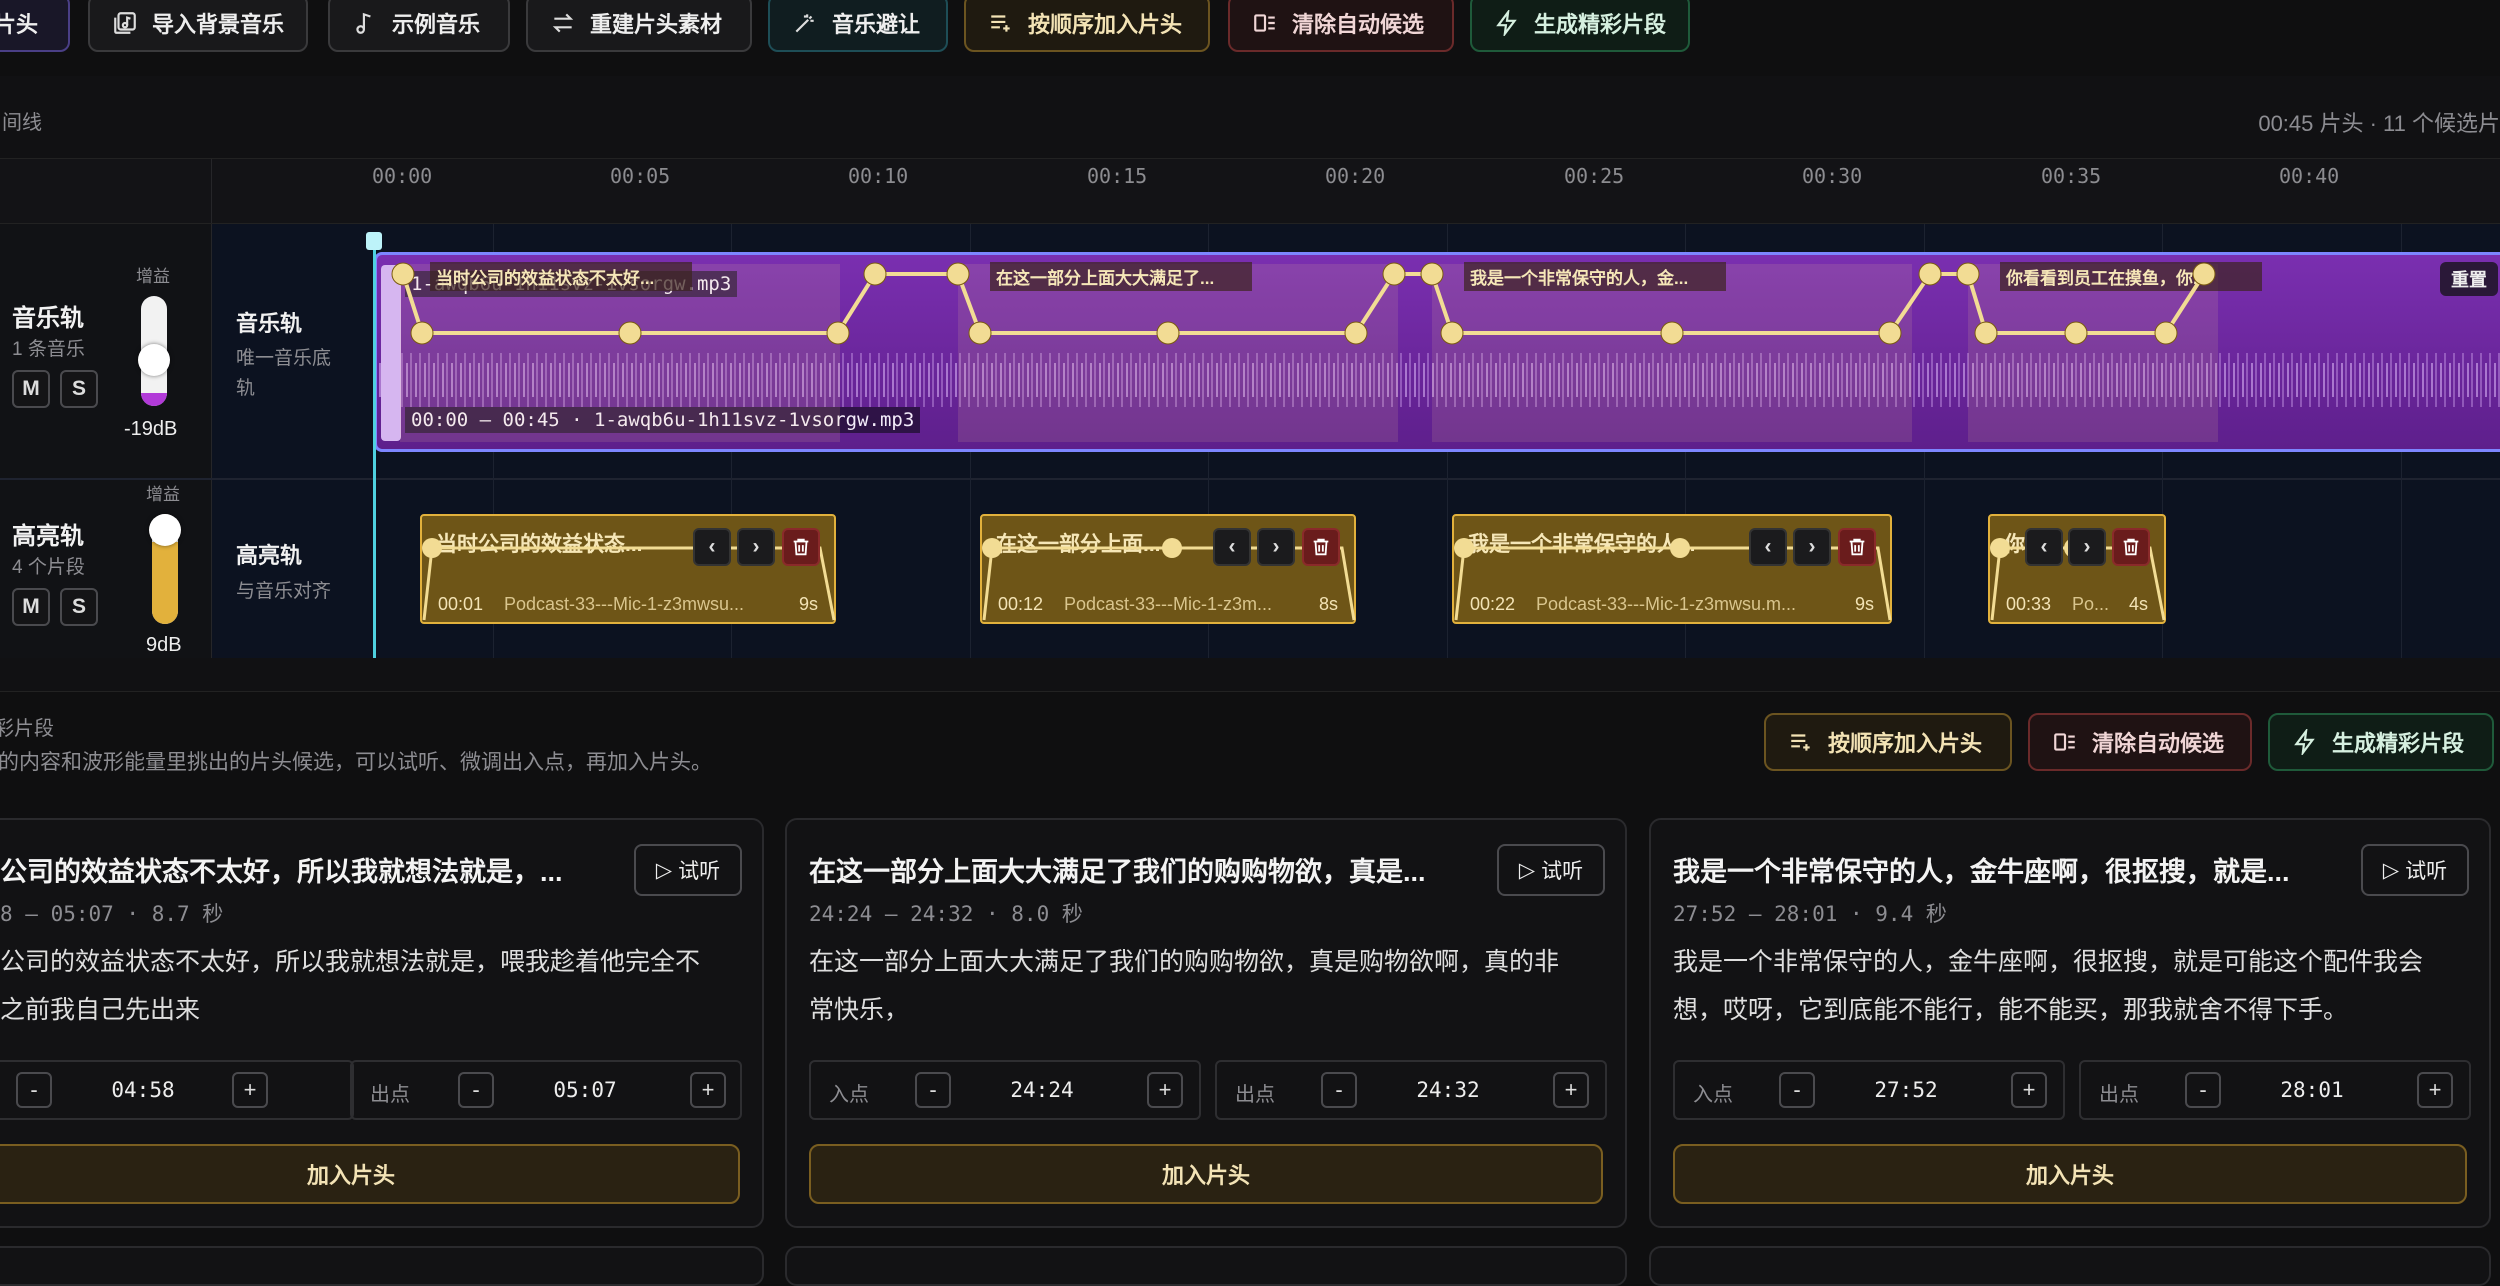 The height and width of the screenshot is (1286, 2500). Describe the element at coordinates (2381, 742) in the screenshot. I see `section-generate-button: 生成精彩片段` at that location.